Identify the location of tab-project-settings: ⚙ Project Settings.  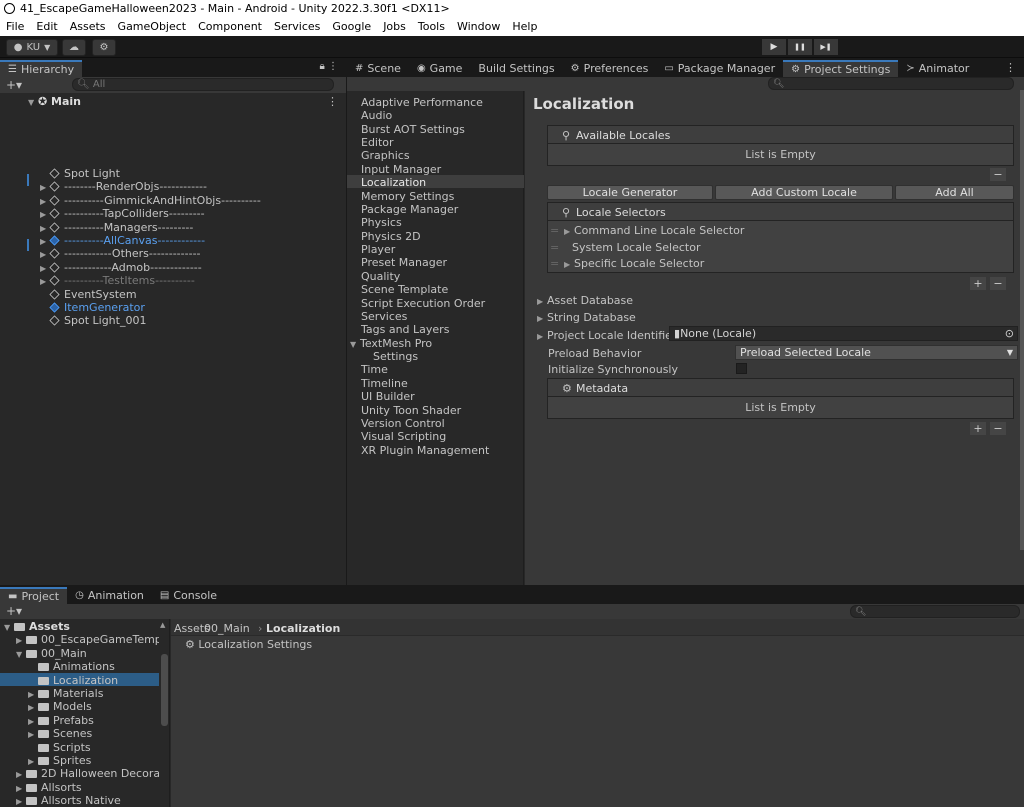
(841, 68).